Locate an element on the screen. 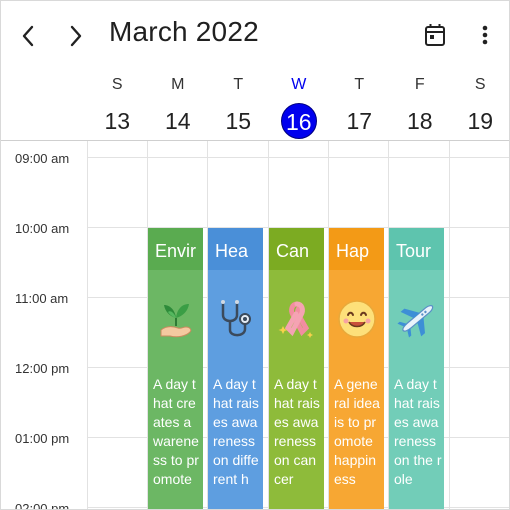  stethoscope-icon is located at coordinates (235, 319).